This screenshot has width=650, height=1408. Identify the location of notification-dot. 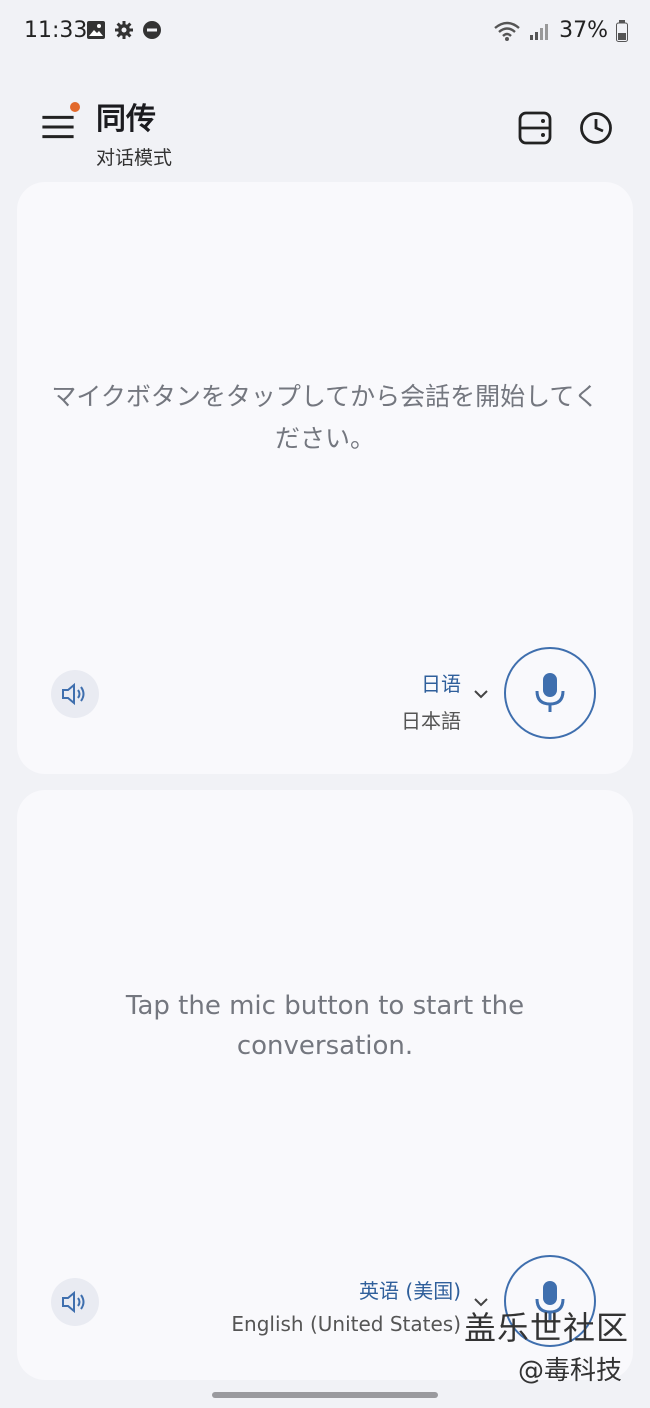
(75, 107).